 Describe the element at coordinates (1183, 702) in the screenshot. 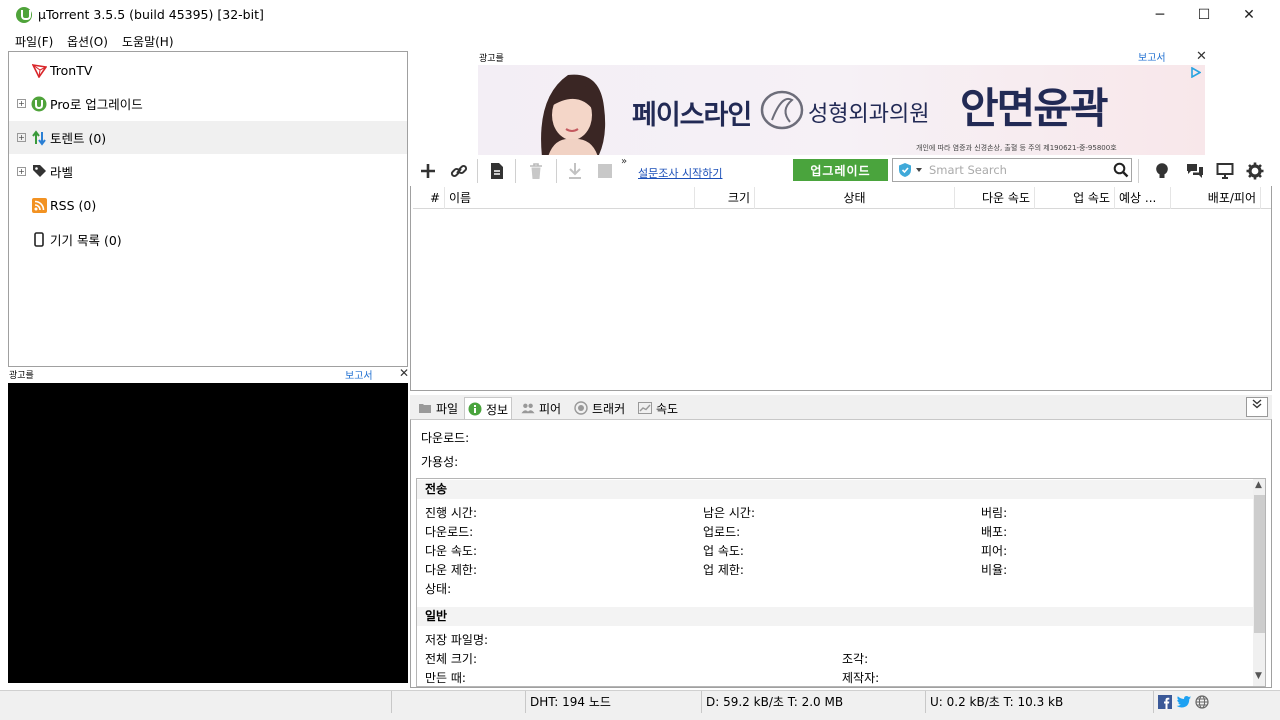

I see `twitter-icon` at that location.